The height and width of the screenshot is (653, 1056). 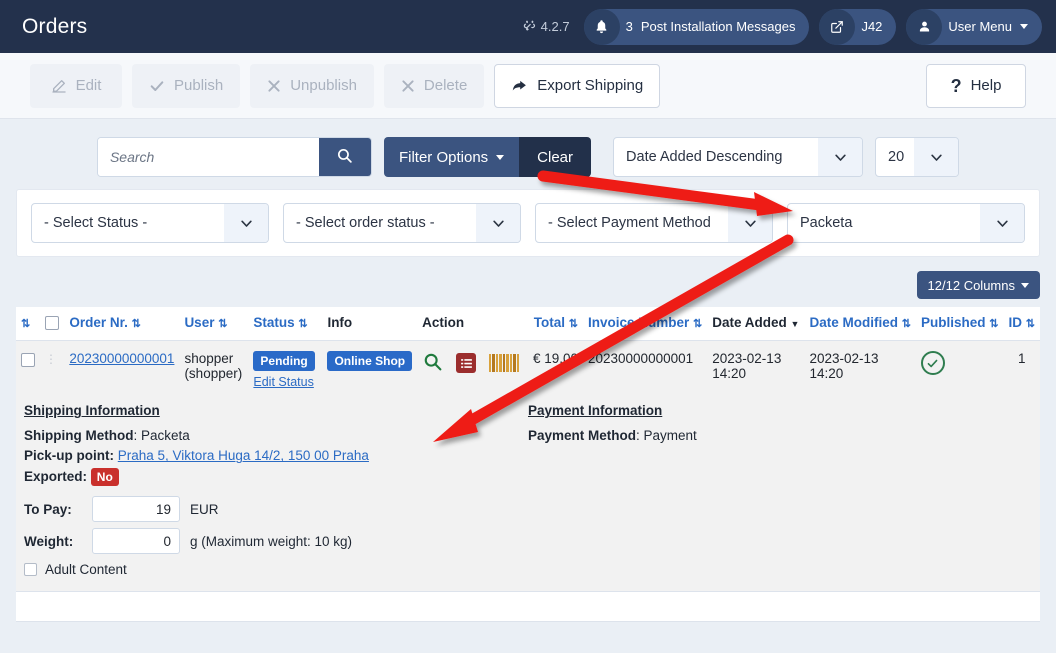 I want to click on publish-button: Publish, so click(x=186, y=85).